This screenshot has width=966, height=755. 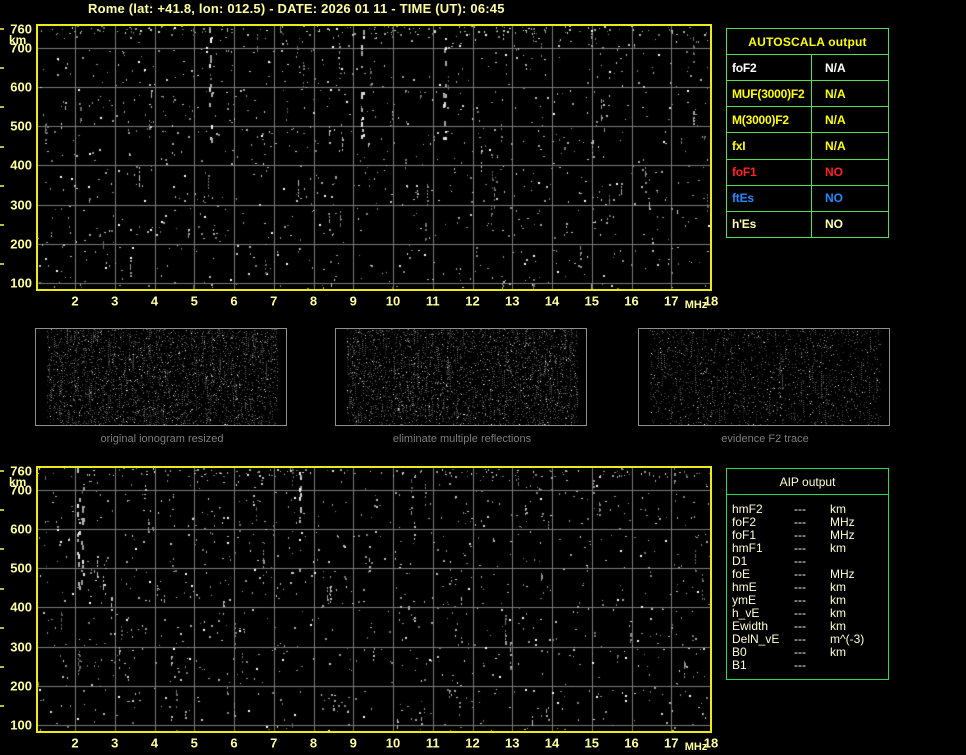 What do you see at coordinates (769, 119) in the screenshot?
I see `autoscala-row-label: M(3000)F2` at bounding box center [769, 119].